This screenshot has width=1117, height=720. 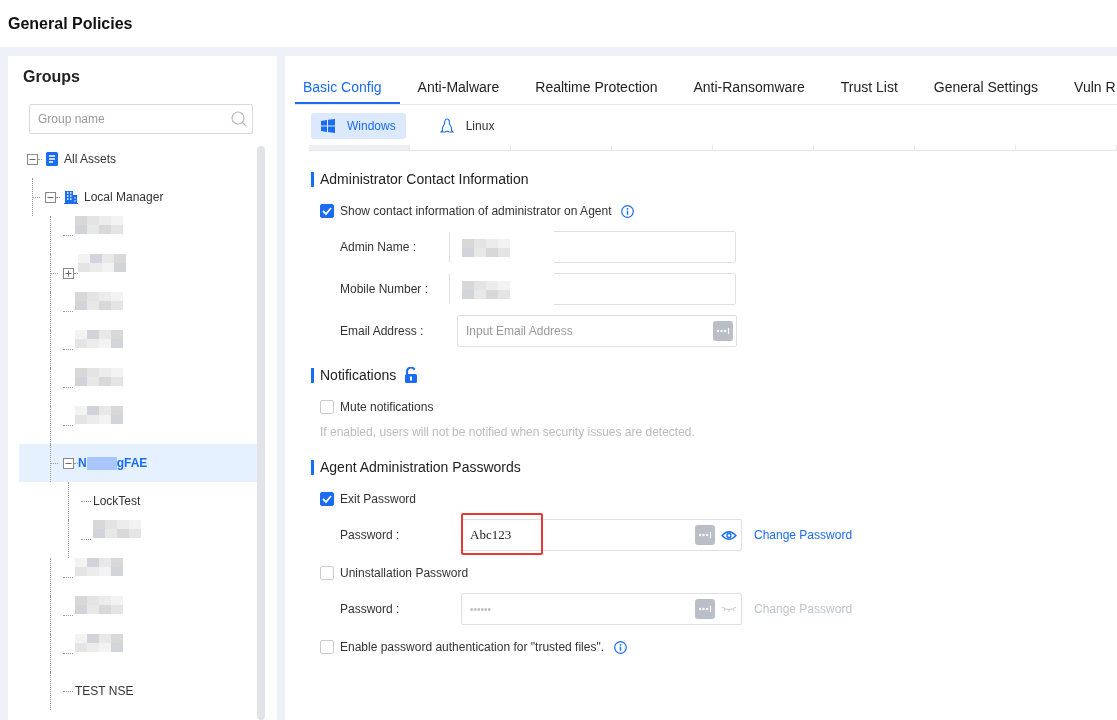 I want to click on document-icon, so click(x=52, y=159).